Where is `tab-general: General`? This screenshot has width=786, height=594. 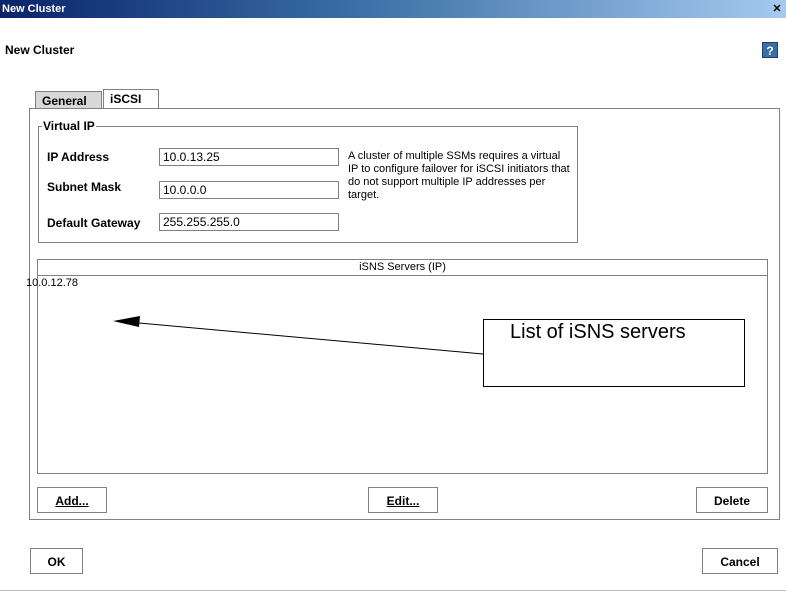
tab-general: General is located at coordinates (68, 99).